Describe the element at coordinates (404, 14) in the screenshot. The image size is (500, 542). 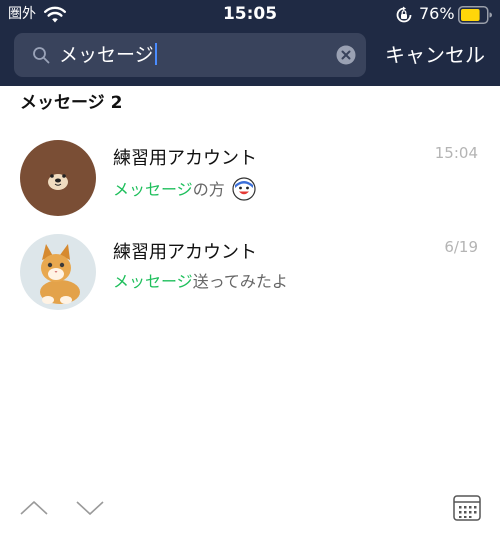
I see `rotation-lock-icon` at that location.